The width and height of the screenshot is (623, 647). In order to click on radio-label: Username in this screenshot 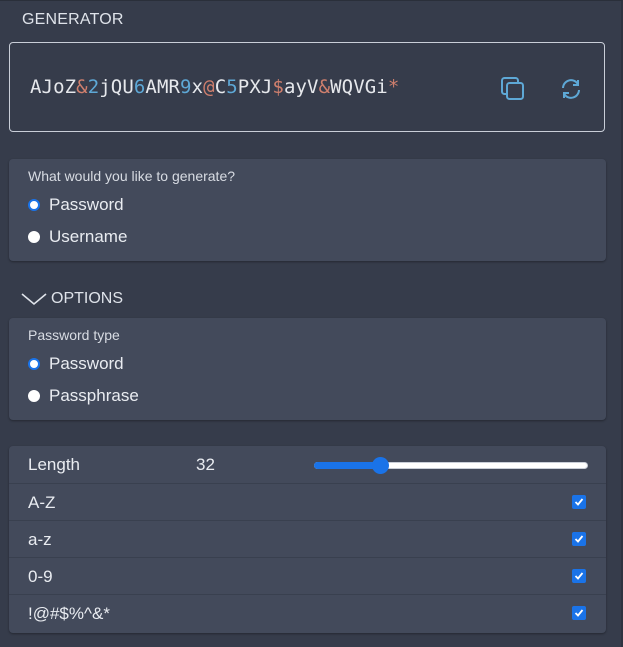, I will do `click(88, 236)`.